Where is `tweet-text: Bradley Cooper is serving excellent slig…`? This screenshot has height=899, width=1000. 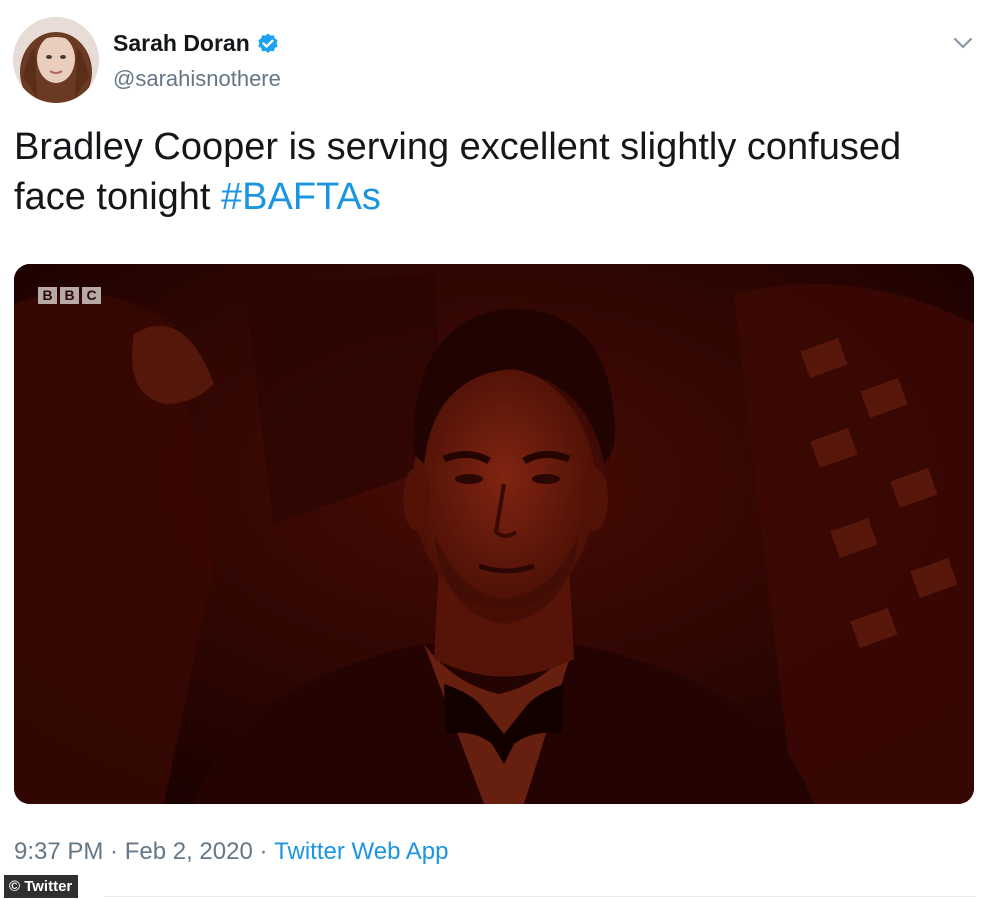 tweet-text: Bradley Cooper is serving excellent slig… is located at coordinates (494, 172).